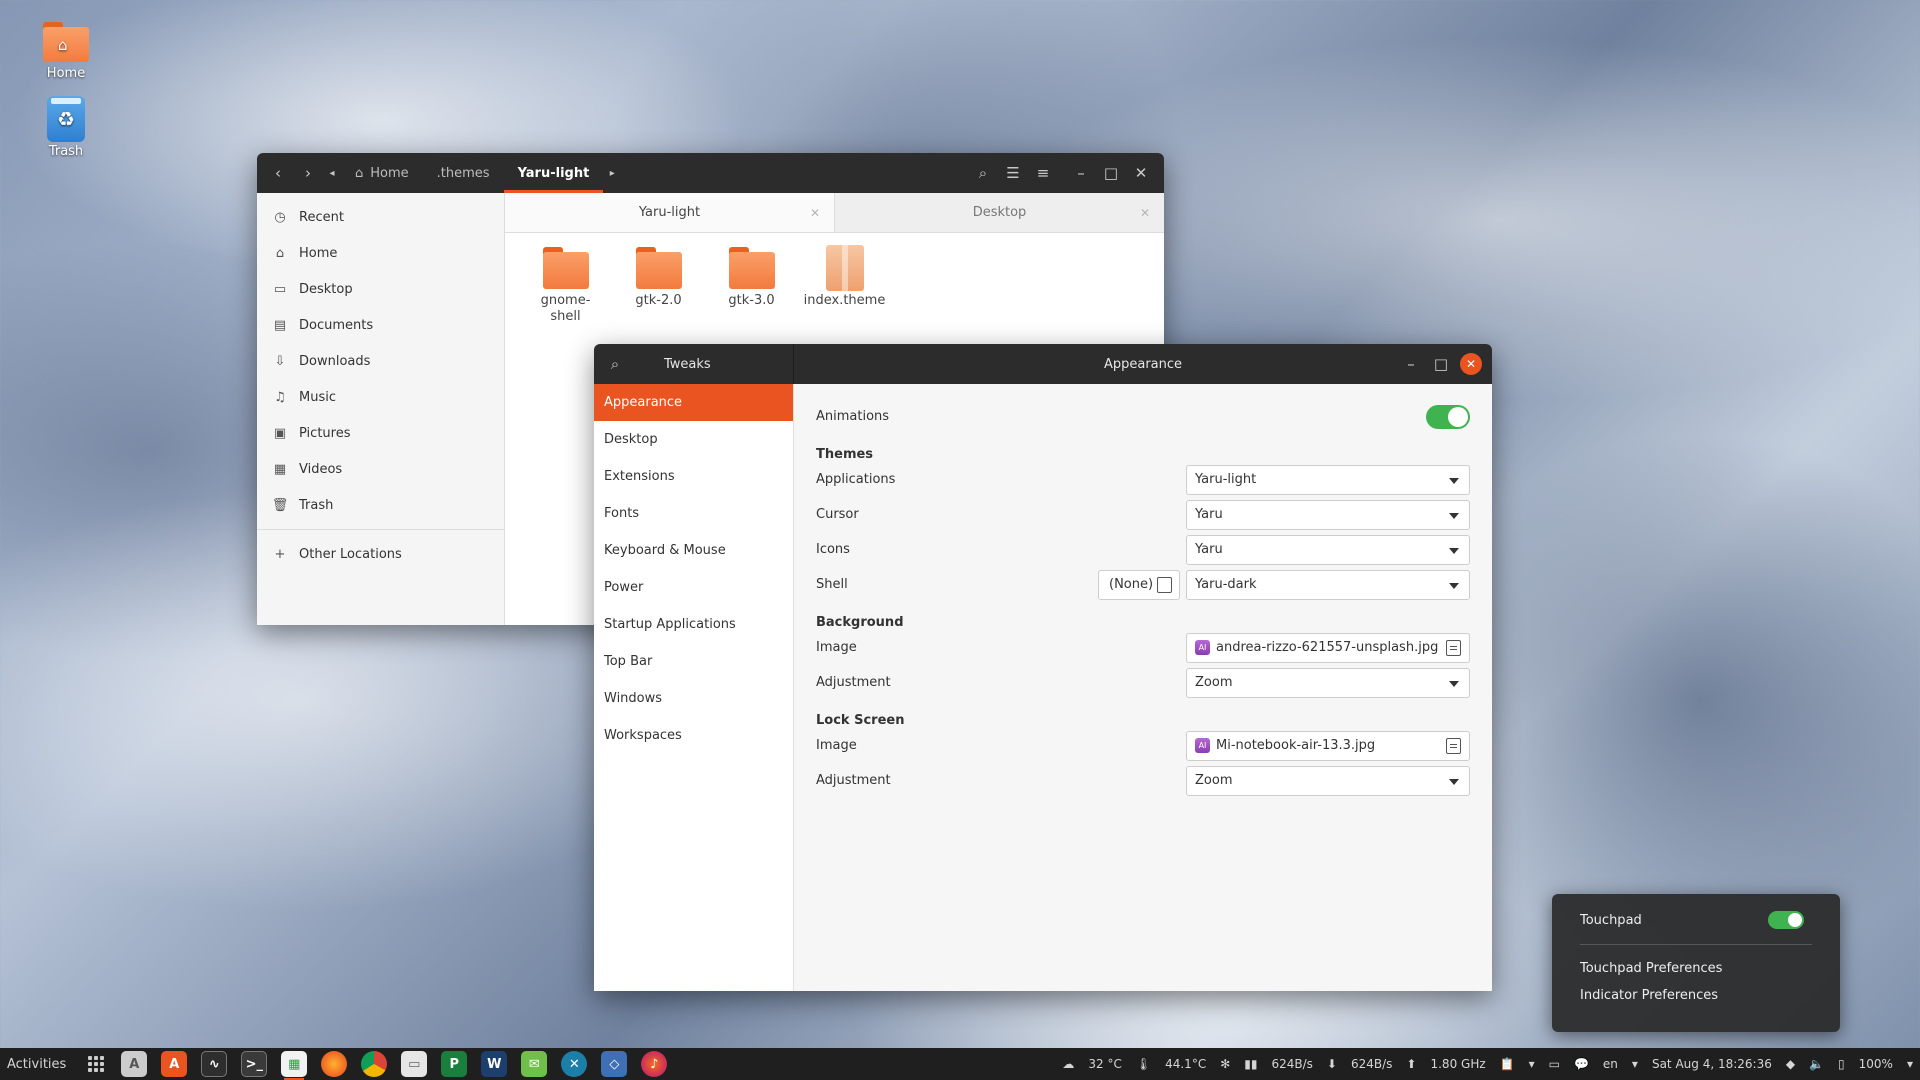 Image resolution: width=1920 pixels, height=1080 pixels. I want to click on chat-icon: 💬, so click(1581, 1064).